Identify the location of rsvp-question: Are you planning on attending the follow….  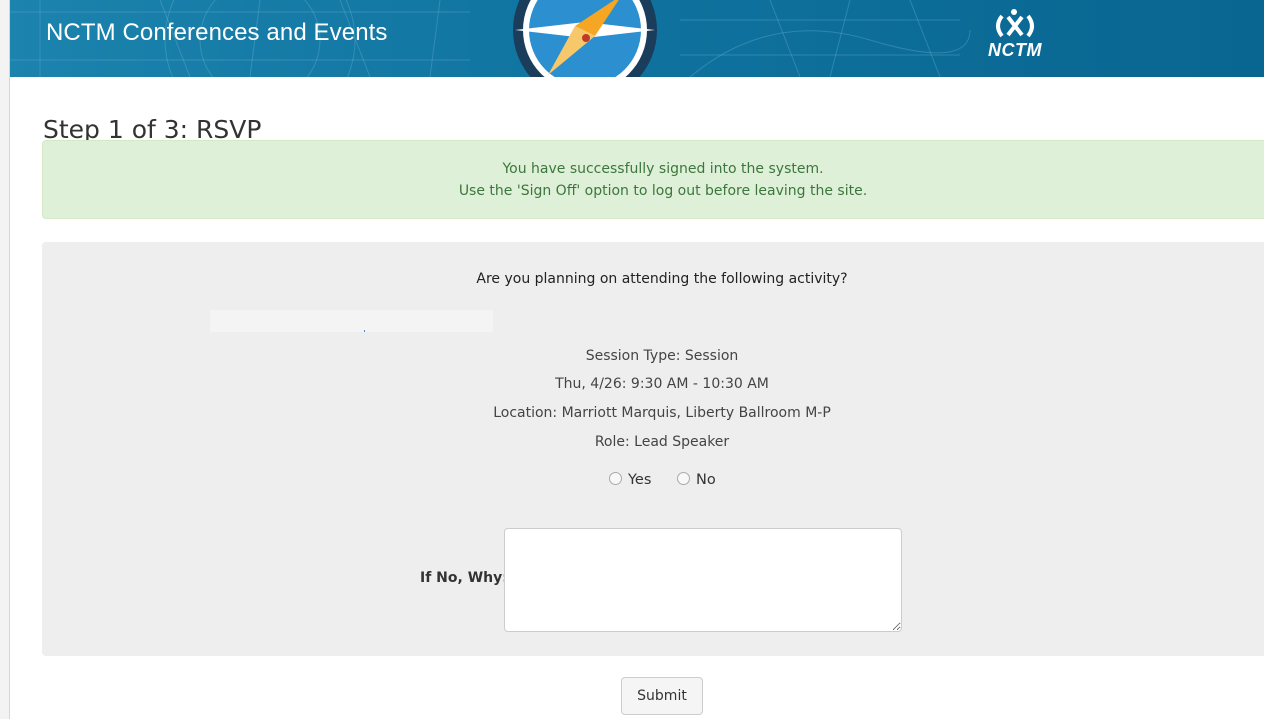
(662, 279).